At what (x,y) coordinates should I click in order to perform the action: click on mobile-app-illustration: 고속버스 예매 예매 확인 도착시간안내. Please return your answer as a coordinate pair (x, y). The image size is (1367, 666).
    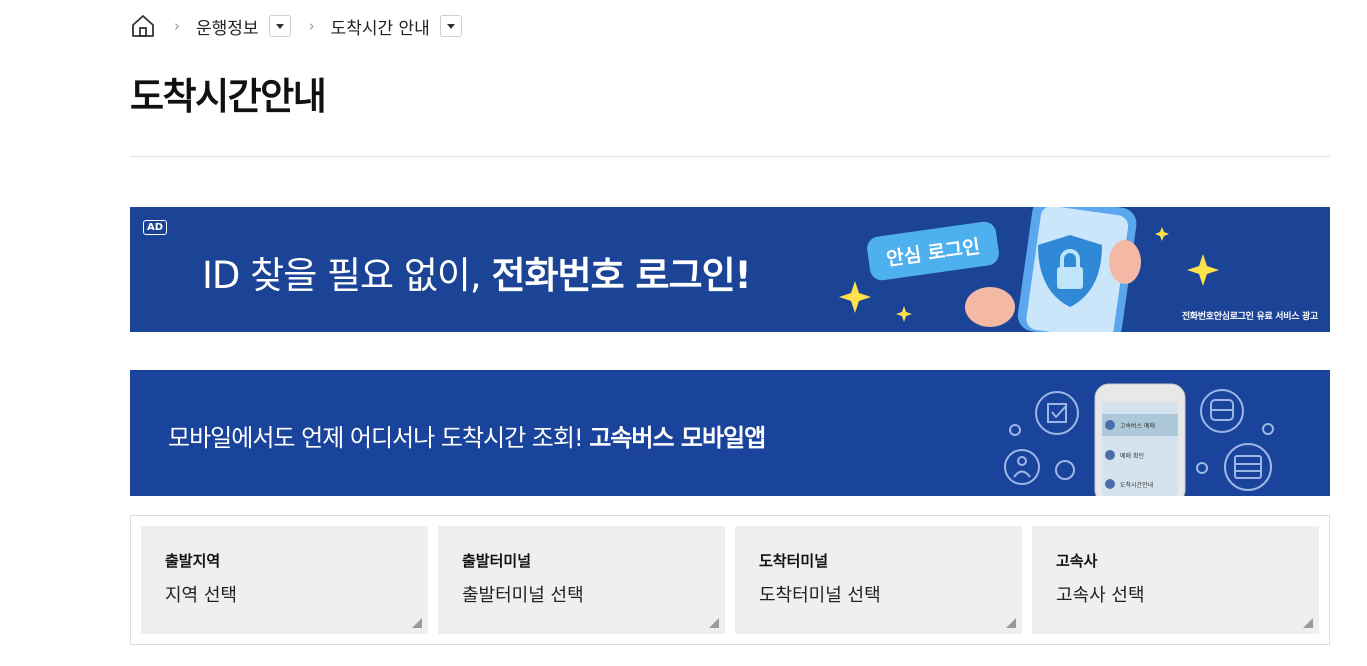
    Looking at the image, I should click on (1139, 439).